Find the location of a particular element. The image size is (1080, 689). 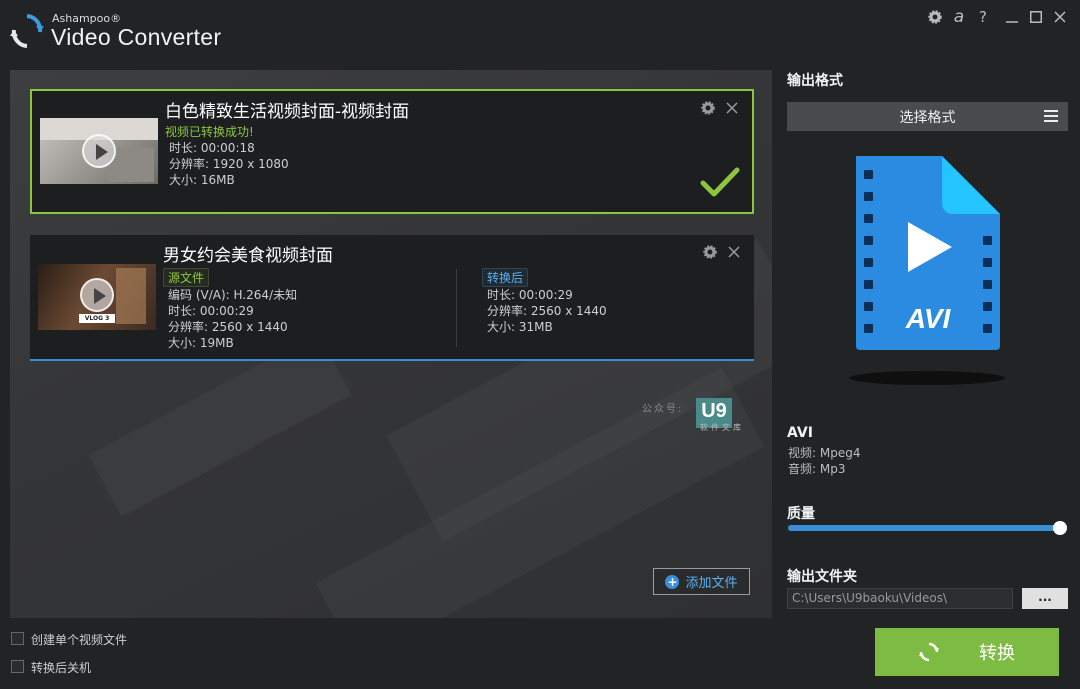

file-title: 白色精致生活视频封面-视频封面 is located at coordinates (287, 112).